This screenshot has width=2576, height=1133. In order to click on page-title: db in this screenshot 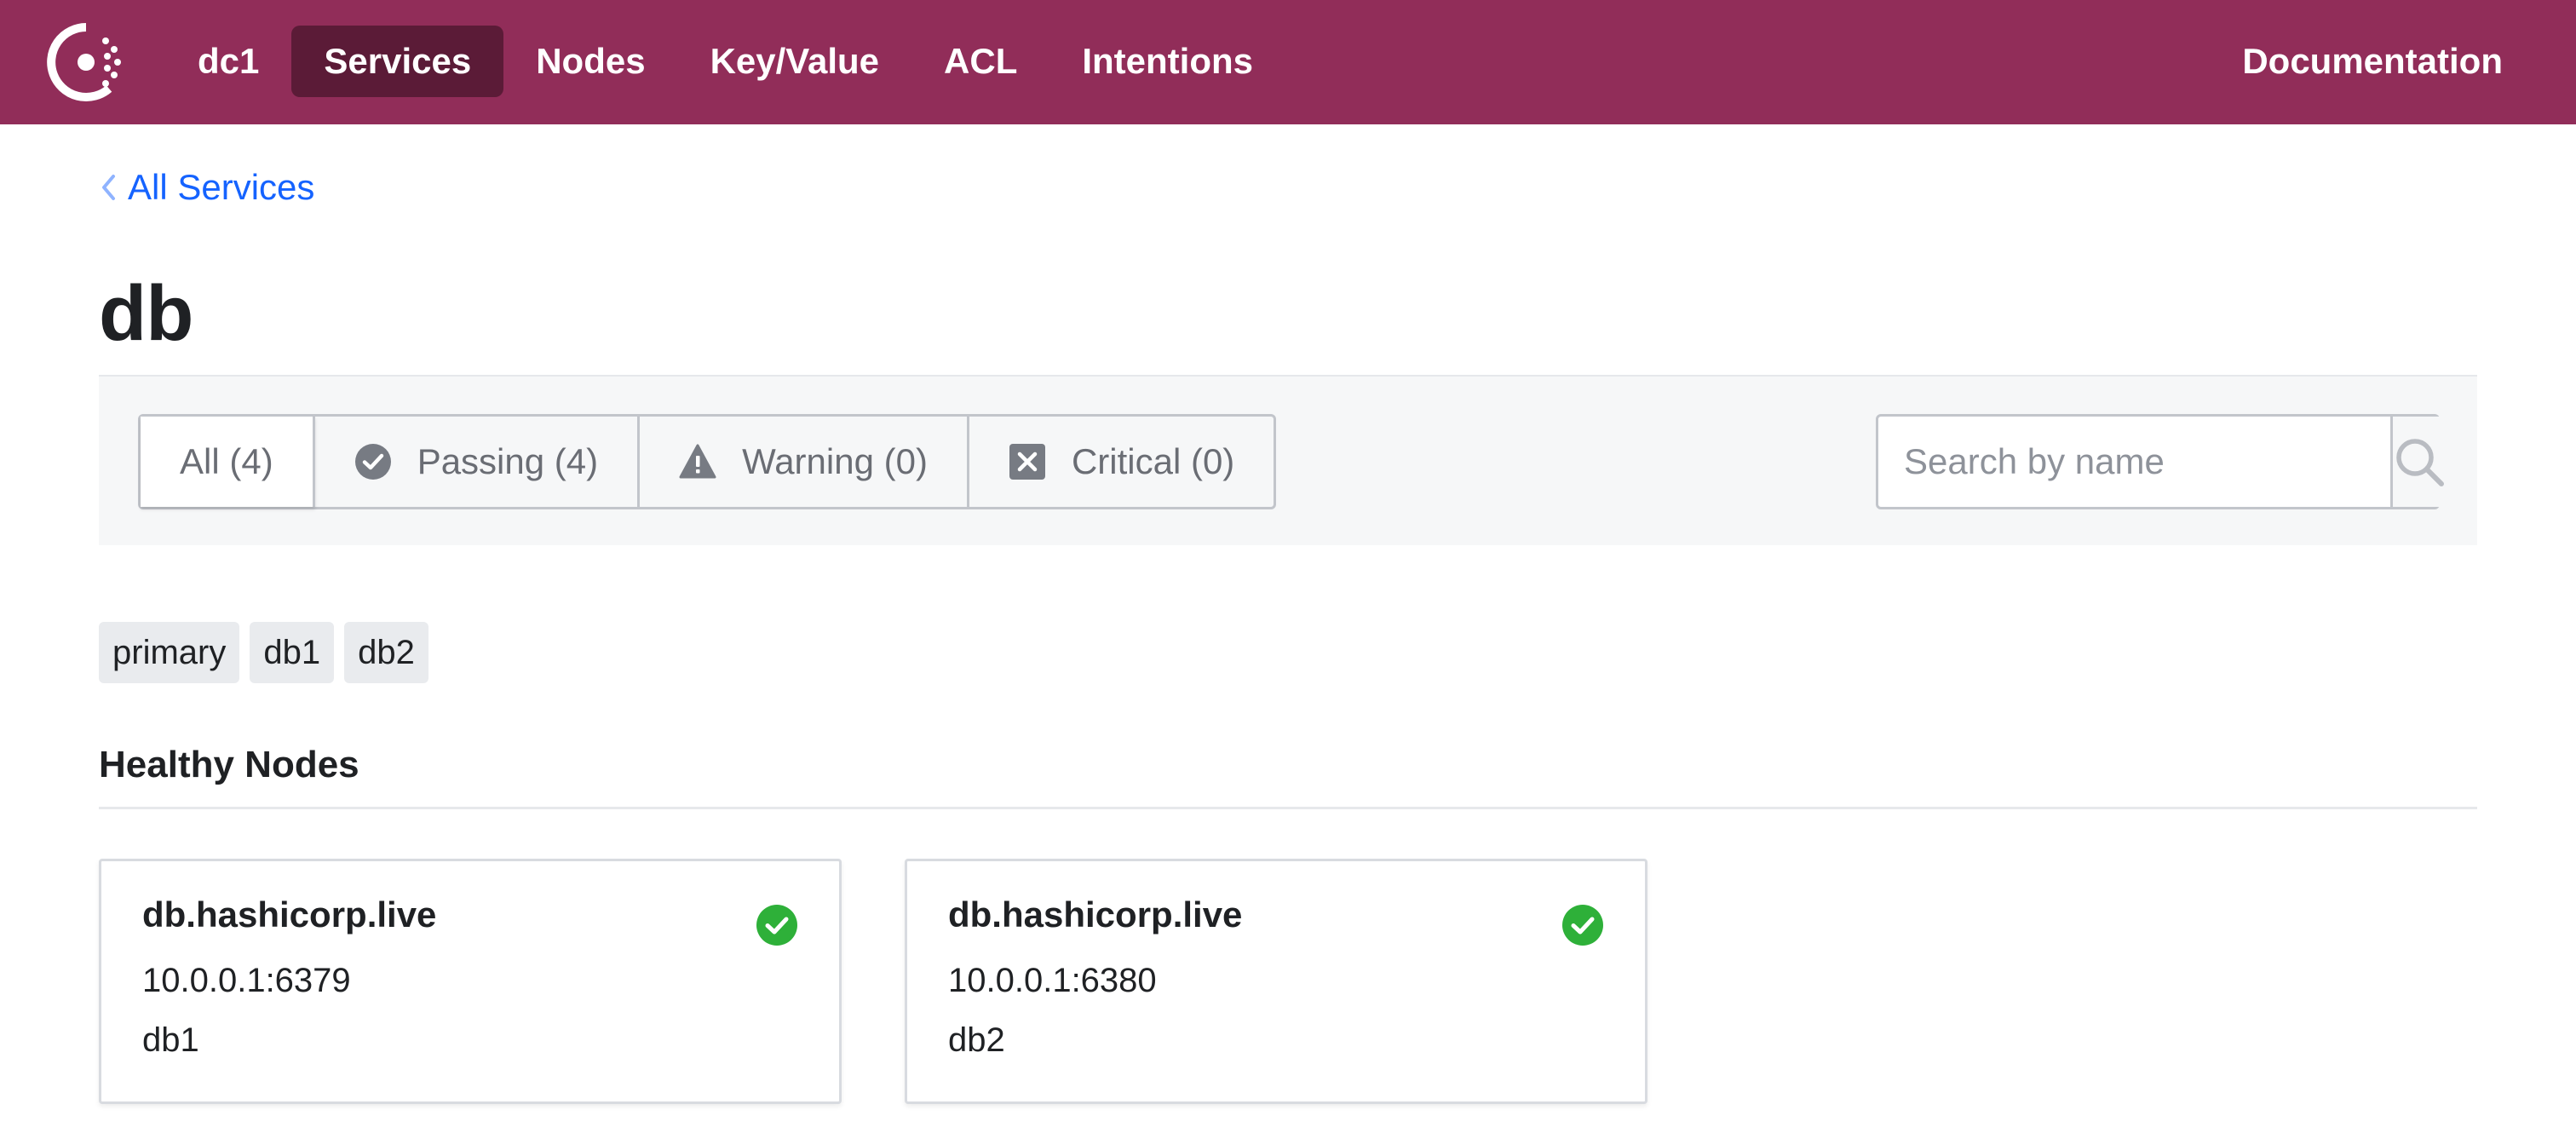, I will do `click(146, 314)`.